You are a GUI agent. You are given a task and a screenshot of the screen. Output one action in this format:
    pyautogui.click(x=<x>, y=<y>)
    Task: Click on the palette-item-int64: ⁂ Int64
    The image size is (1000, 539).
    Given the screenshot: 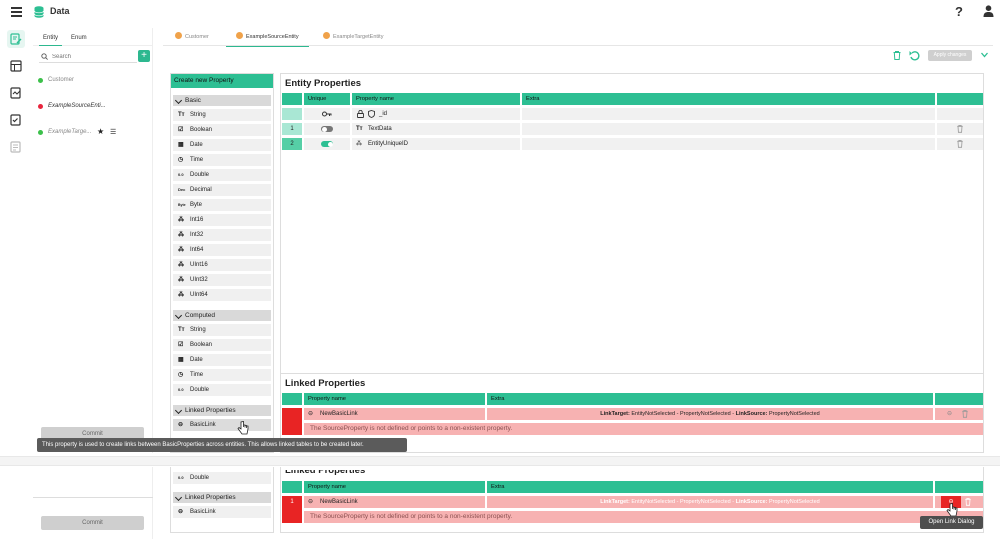 What is the action you would take?
    pyautogui.click(x=222, y=250)
    